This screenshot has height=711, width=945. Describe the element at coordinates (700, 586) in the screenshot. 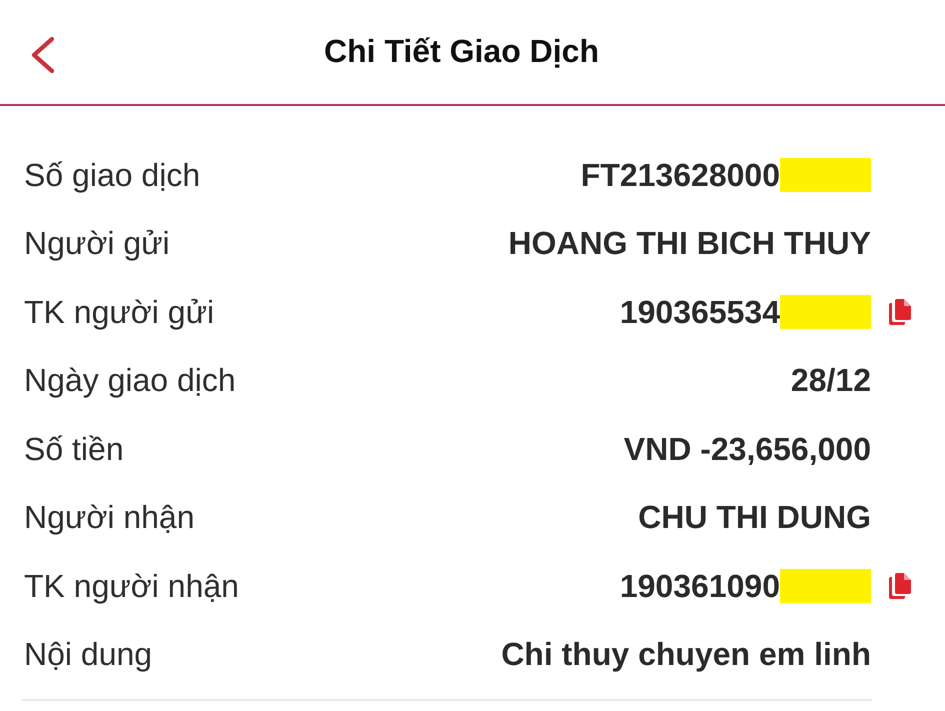

I see `field-value: 190361090` at that location.